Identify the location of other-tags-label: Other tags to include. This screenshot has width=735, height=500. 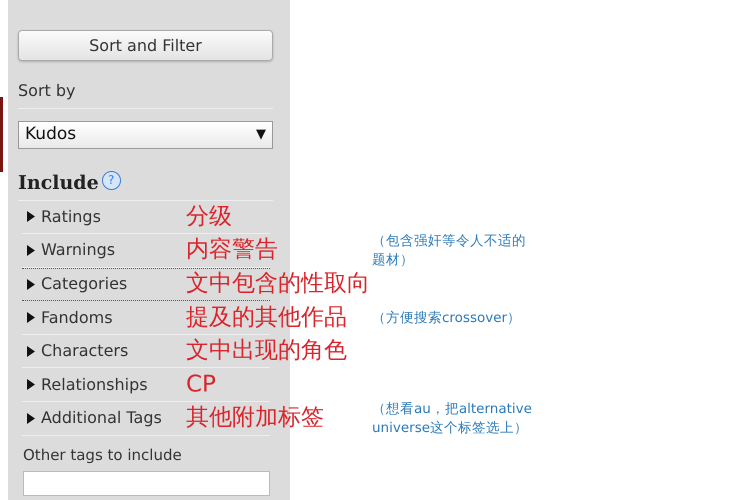
(103, 455).